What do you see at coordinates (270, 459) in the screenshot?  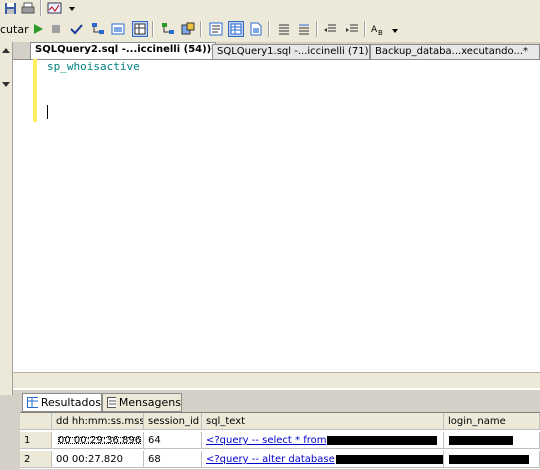 I see `sql-text-link: <?query -- alter database` at bounding box center [270, 459].